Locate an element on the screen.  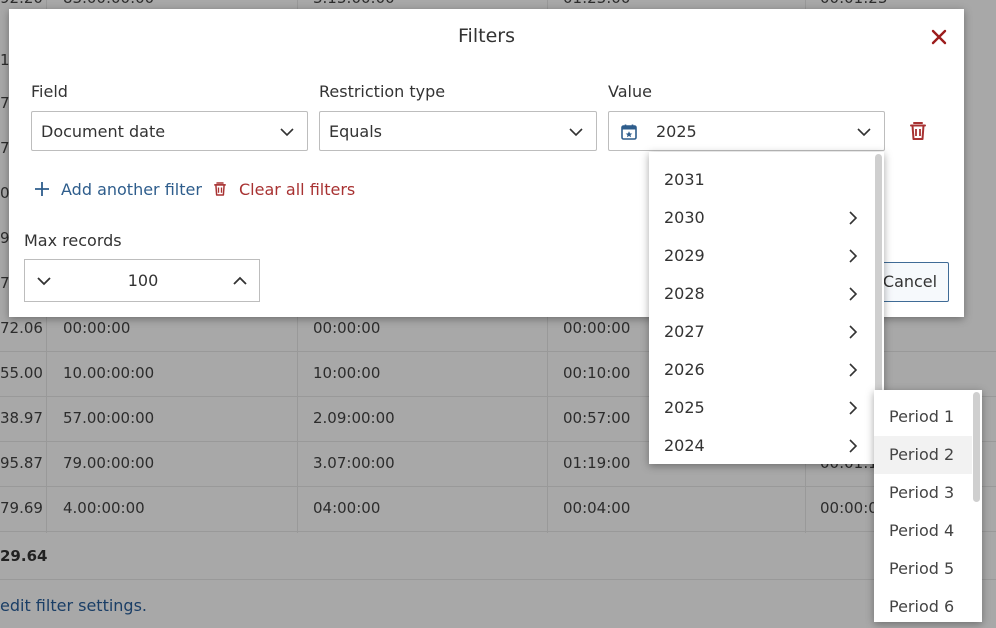
value-select: 2025 is located at coordinates (746, 131).